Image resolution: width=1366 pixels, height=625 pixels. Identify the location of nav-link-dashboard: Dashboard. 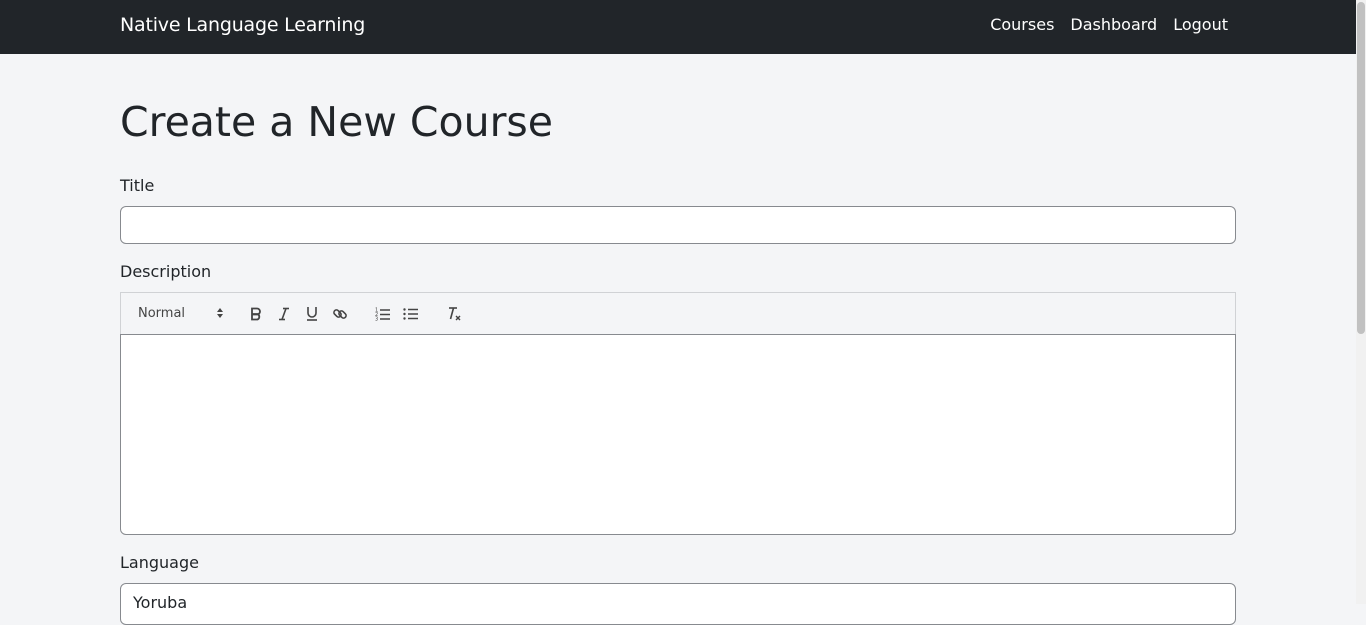
(1113, 24).